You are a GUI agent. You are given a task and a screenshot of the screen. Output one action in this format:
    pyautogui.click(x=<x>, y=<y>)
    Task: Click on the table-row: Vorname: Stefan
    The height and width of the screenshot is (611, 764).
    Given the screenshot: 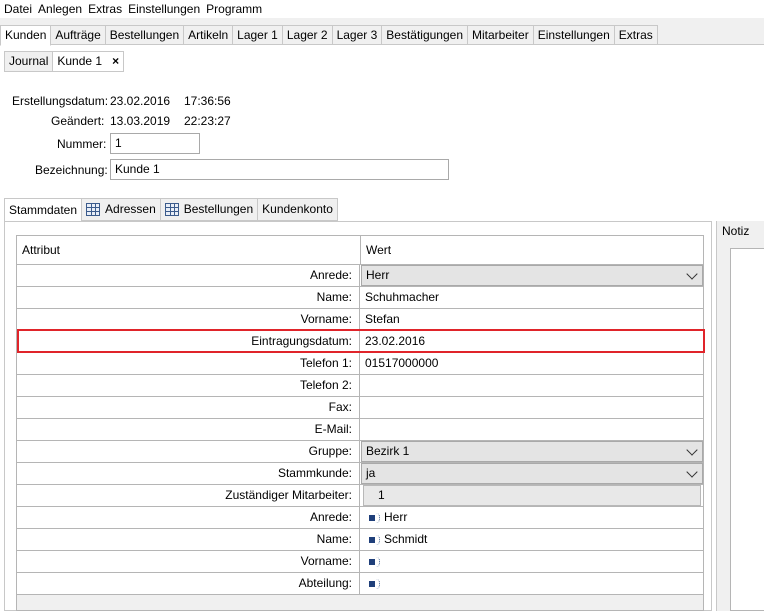 What is the action you would take?
    pyautogui.click(x=360, y=320)
    